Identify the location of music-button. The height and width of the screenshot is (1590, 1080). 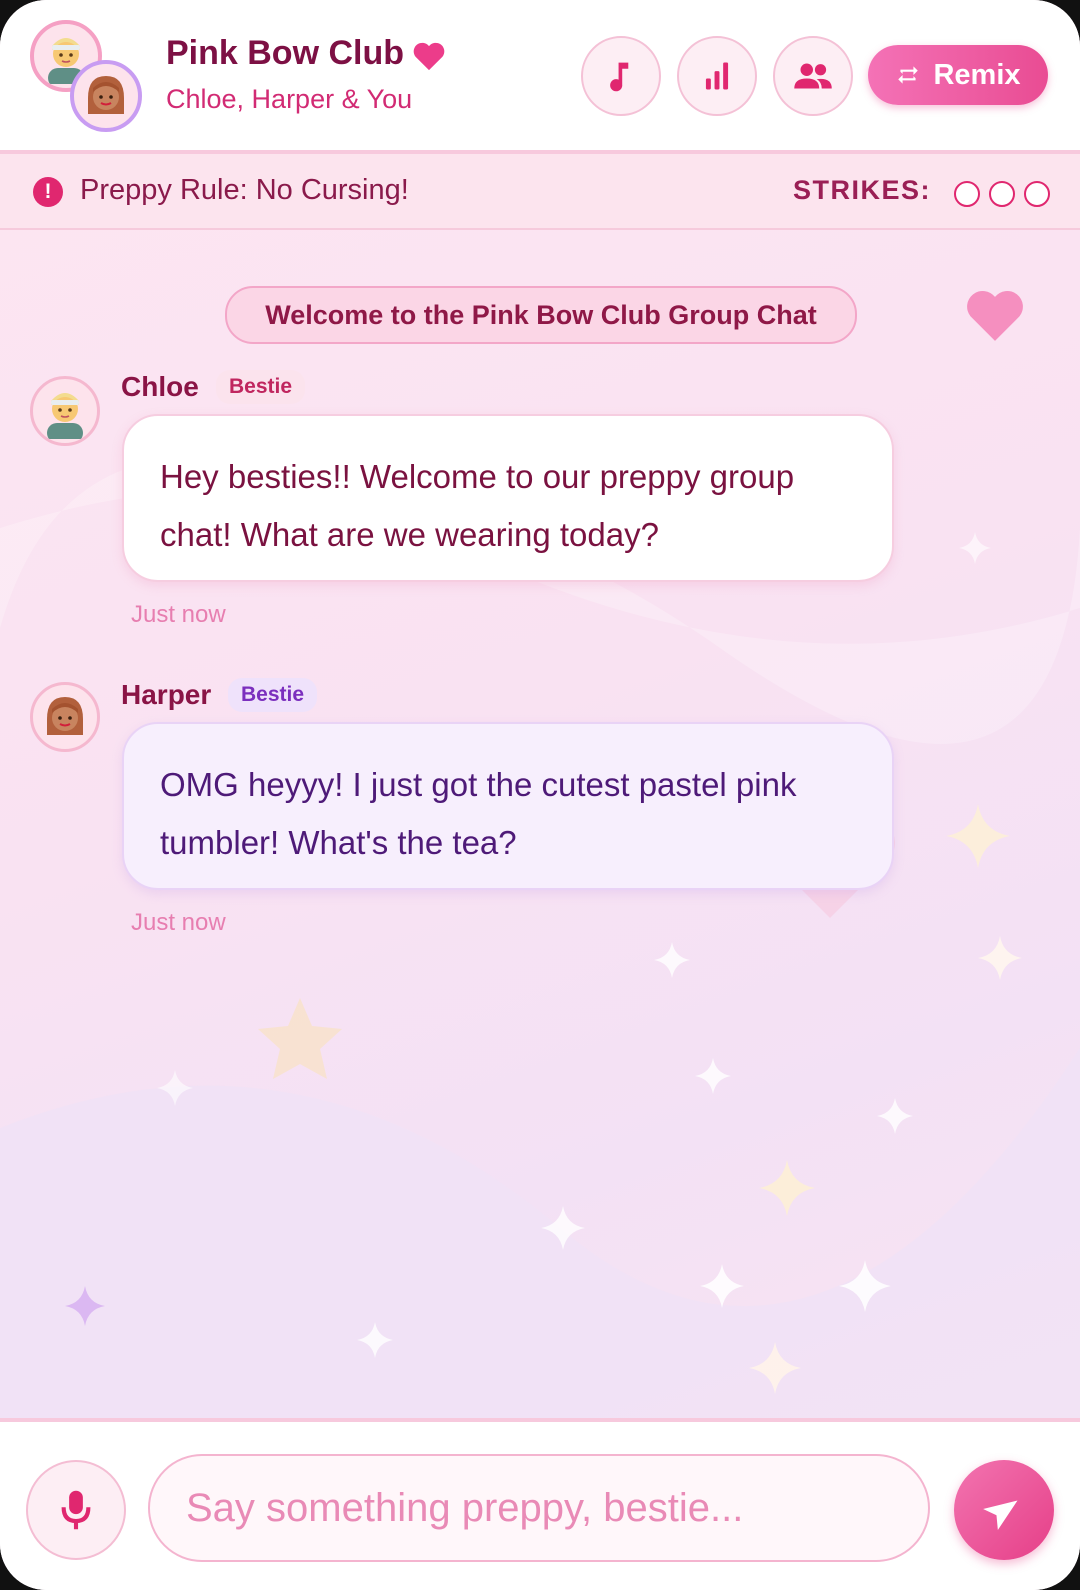
(621, 76).